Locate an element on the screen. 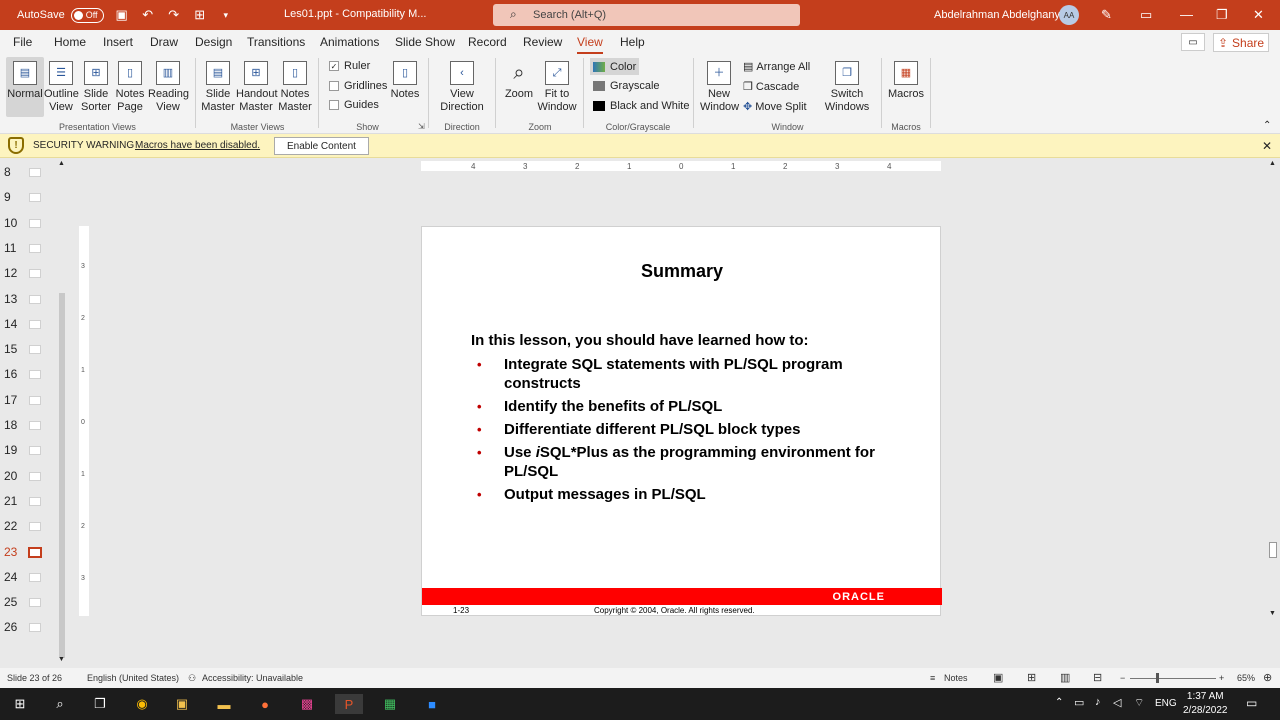 The image size is (1280, 720). user-name: Abdelrahman Abdelghany is located at coordinates (997, 15).